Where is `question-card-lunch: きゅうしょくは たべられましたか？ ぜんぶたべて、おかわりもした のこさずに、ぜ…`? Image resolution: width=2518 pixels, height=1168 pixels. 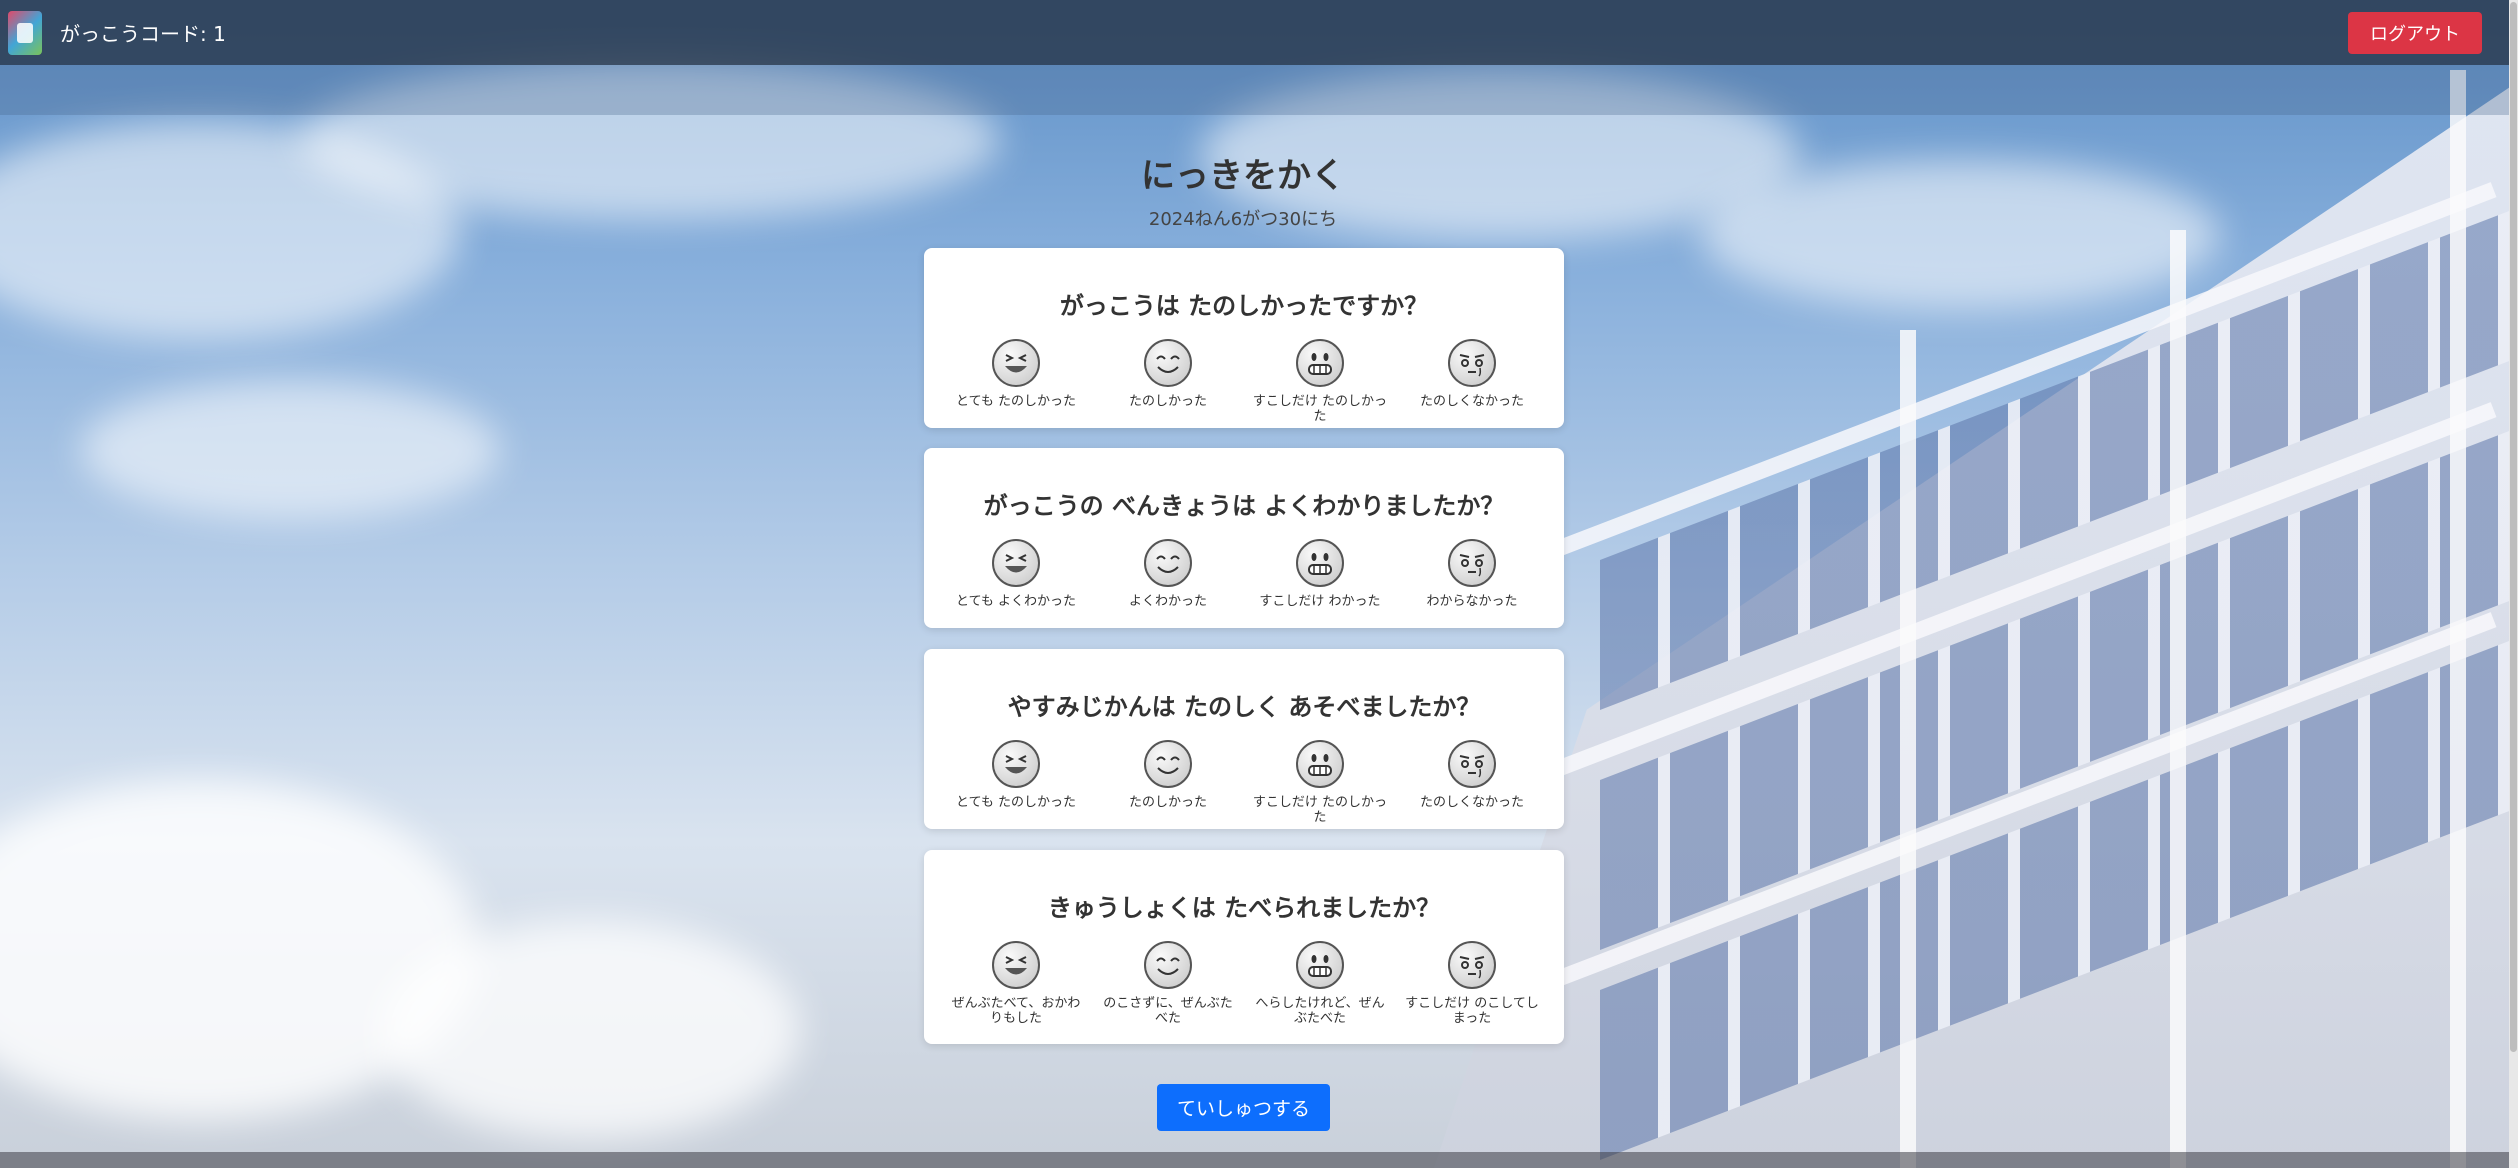 question-card-lunch: きゅうしょくは たべられましたか？ ぜんぶたべて、おかわりもした のこさずに、ぜ… is located at coordinates (1244, 947).